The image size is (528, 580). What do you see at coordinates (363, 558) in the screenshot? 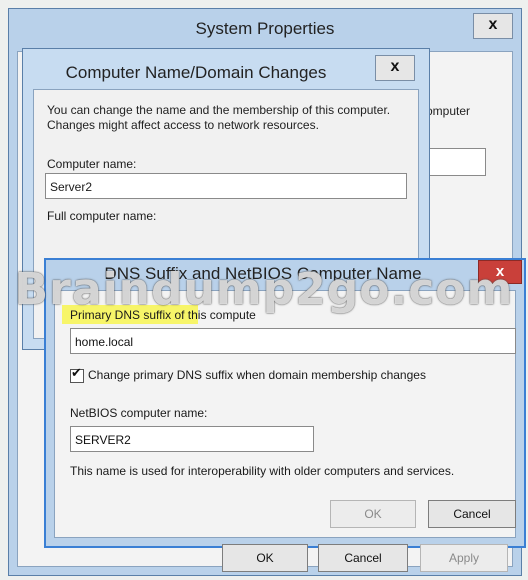
I see `system-properties-cancel-button: Cancel` at bounding box center [363, 558].